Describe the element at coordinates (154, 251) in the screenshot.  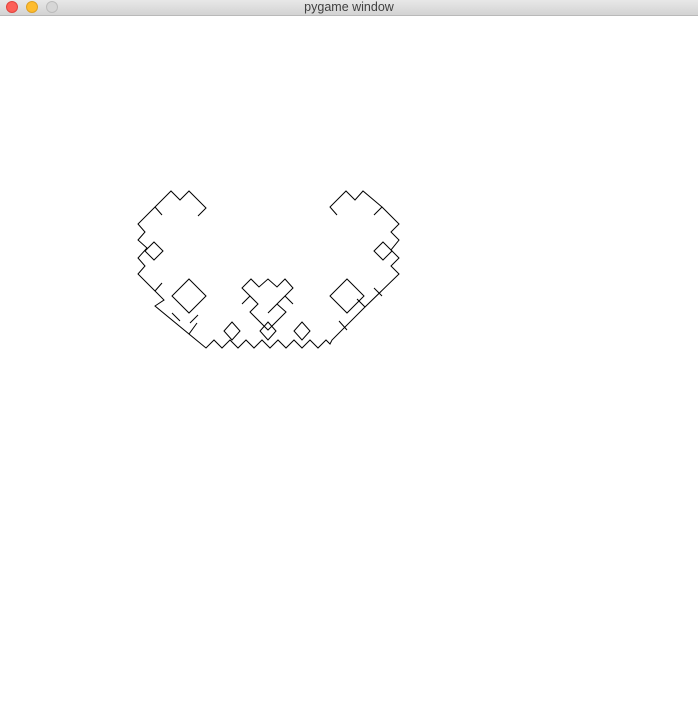
I see `diamond-left-small` at that location.